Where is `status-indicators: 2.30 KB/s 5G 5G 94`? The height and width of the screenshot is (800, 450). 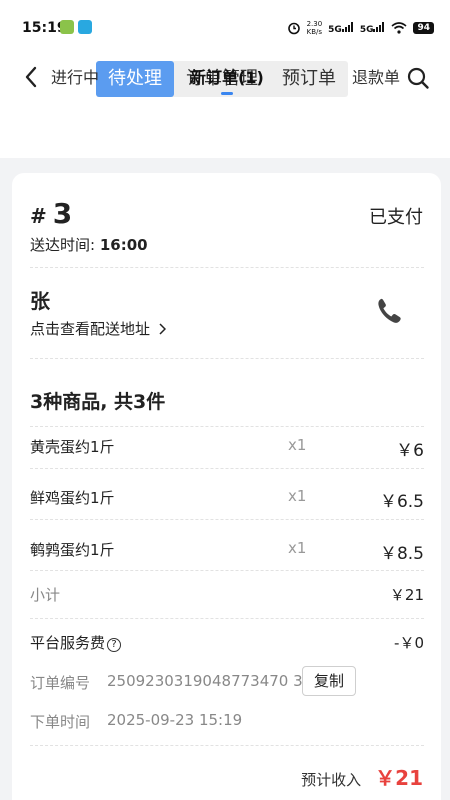 status-indicators: 2.30 KB/s 5G 5G 94 is located at coordinates (360, 28).